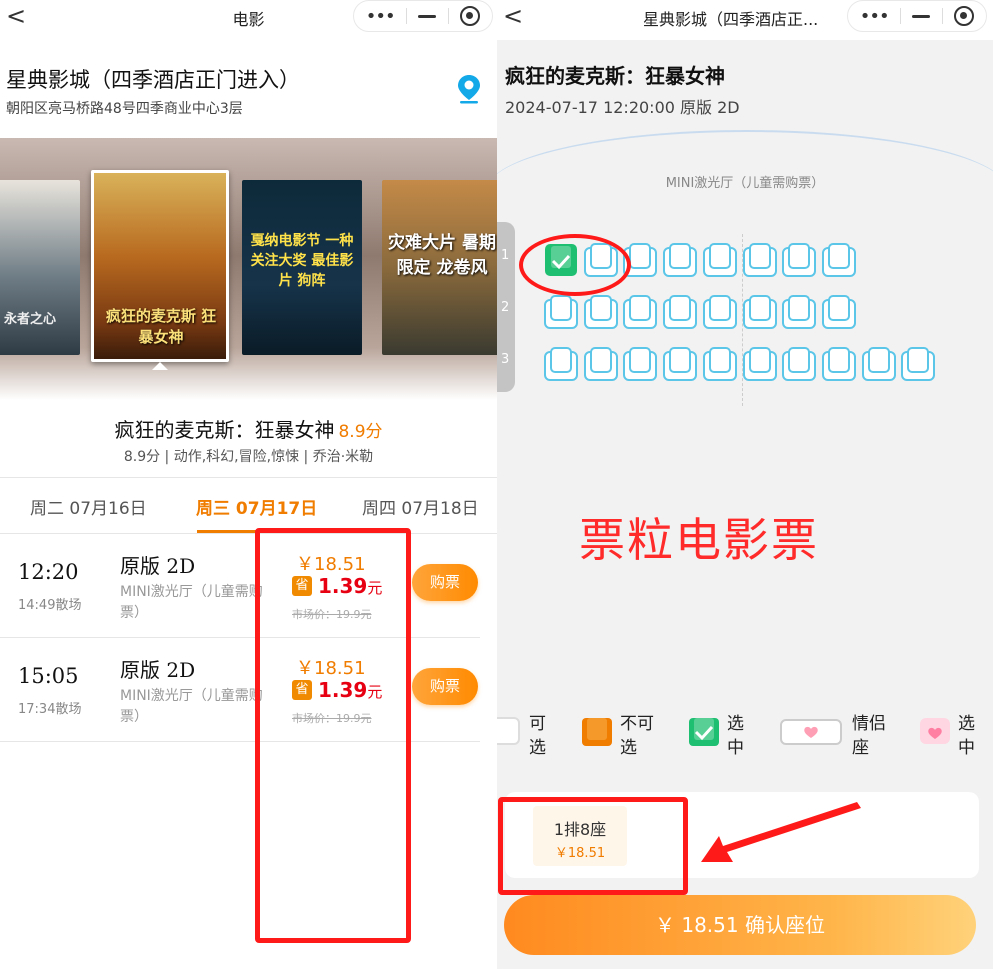  Describe the element at coordinates (88, 506) in the screenshot. I see `tab-date-0716: 周二 07月16日` at that location.